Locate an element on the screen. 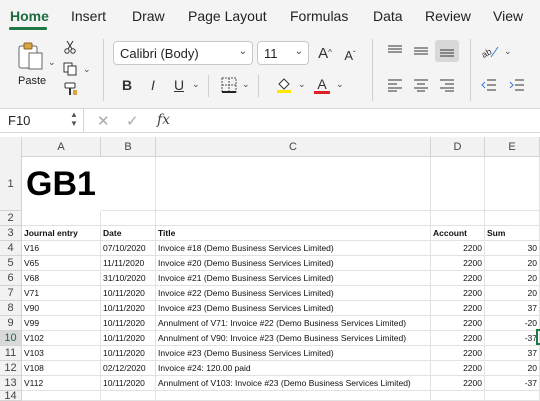 The image size is (540, 401). borders-dropdown-icon: ⌄ is located at coordinates (246, 84).